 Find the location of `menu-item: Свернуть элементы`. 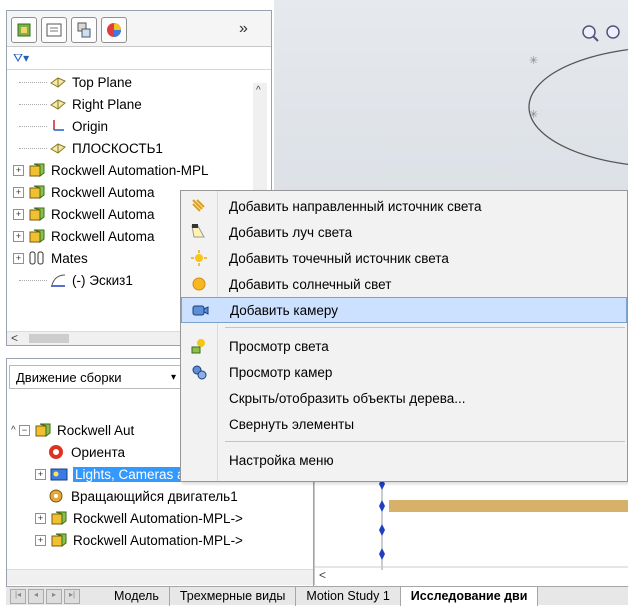

menu-item: Свернуть элементы is located at coordinates (404, 424).